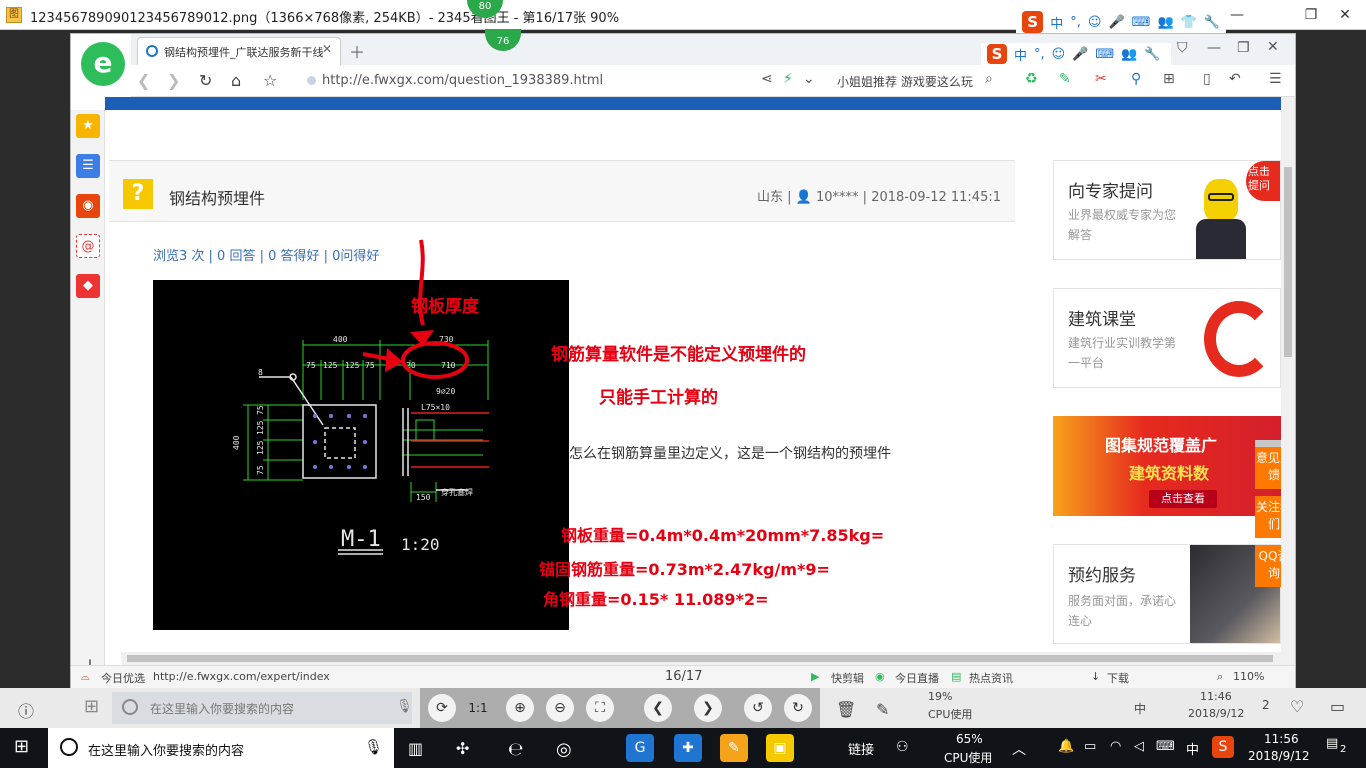 This screenshot has height=768, width=1366. What do you see at coordinates (846, 709) in the screenshot?
I see `delete-icon: 🗑` at bounding box center [846, 709].